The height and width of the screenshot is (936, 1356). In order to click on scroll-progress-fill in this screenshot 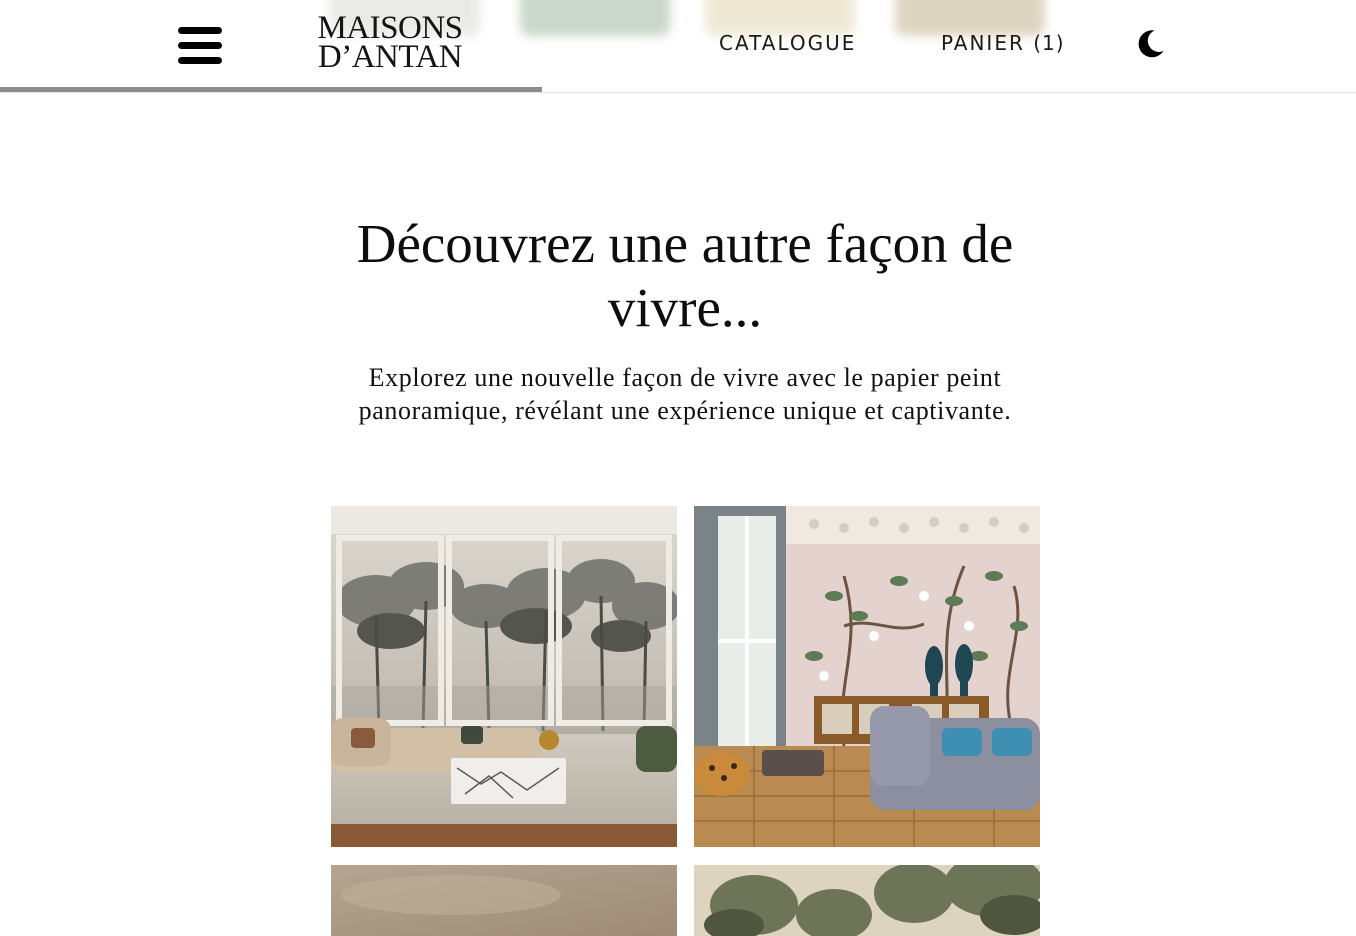, I will do `click(271, 89)`.